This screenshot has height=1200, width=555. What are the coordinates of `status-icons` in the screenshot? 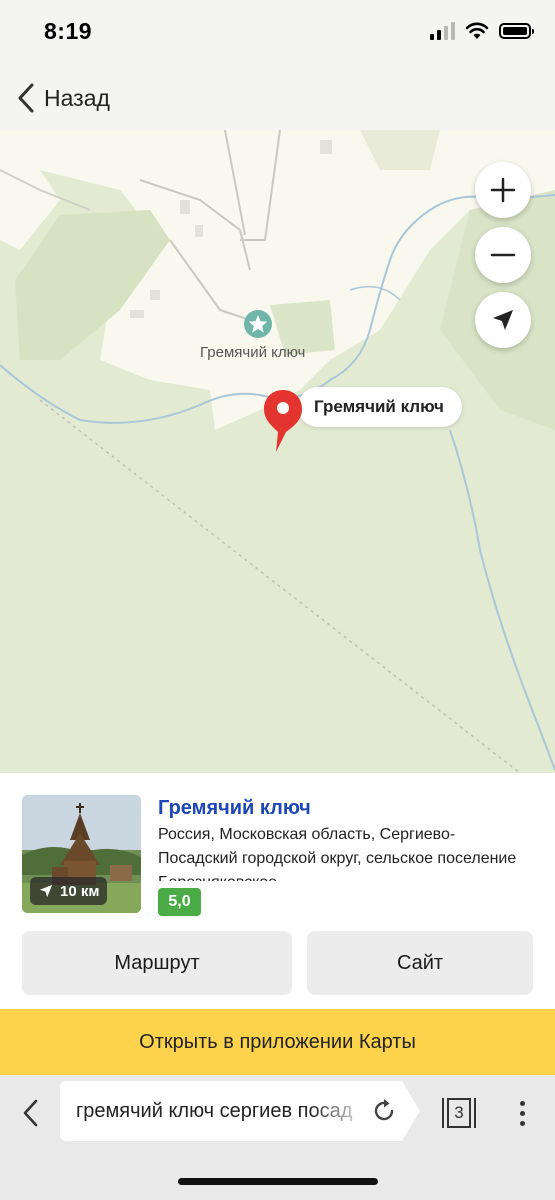 It's located at (482, 31).